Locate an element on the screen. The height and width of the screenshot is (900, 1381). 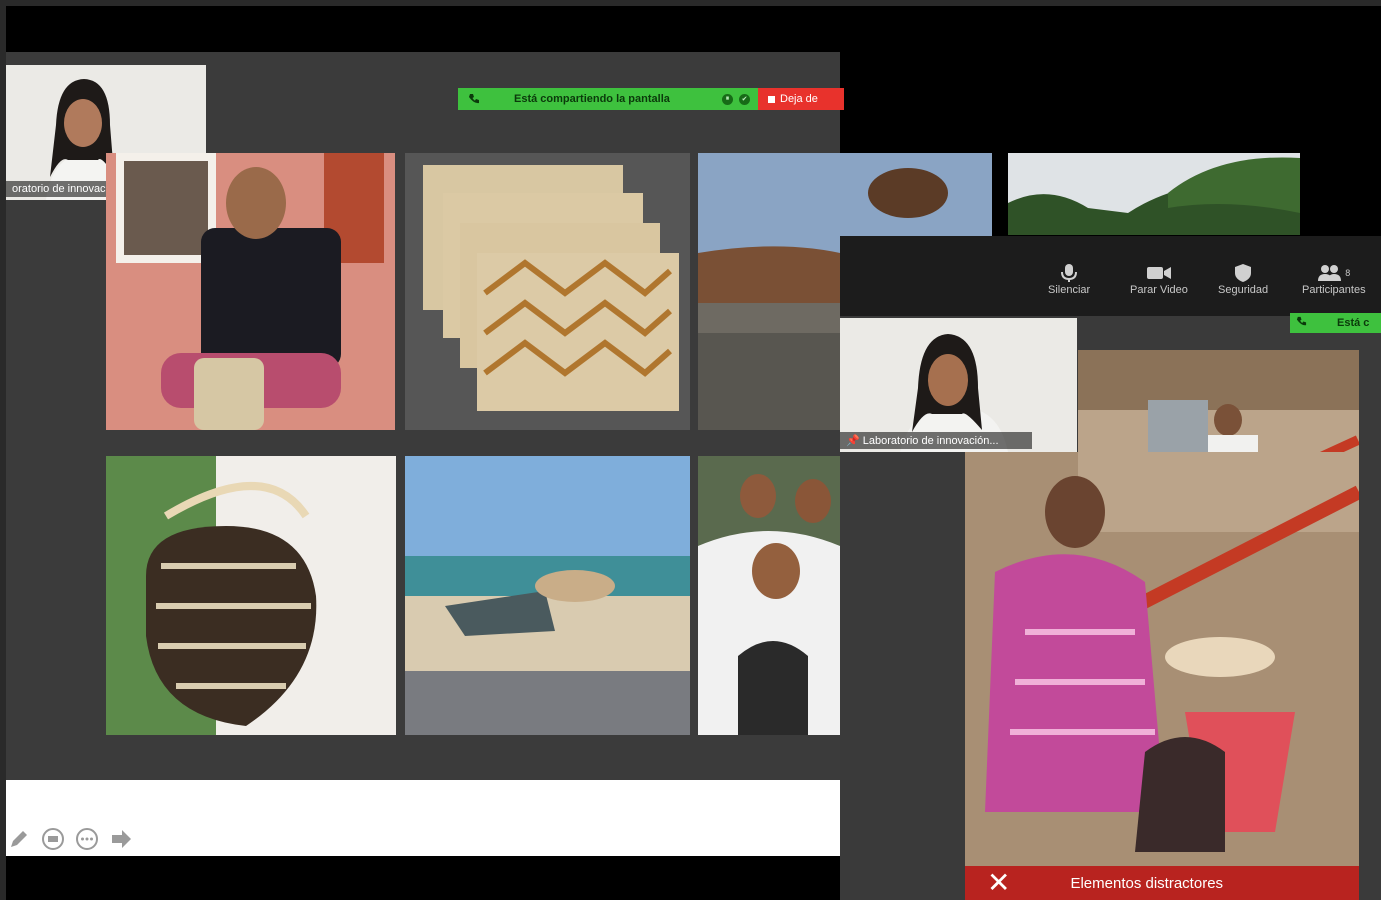
pin-icon: 📌 is located at coordinates (853, 441).